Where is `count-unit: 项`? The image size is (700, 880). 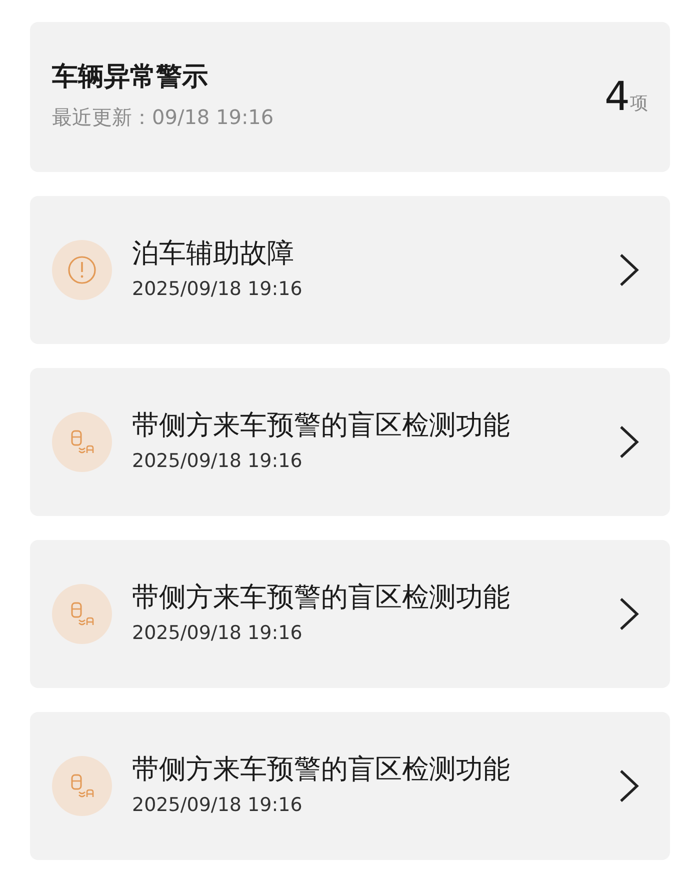
count-unit: 项 is located at coordinates (639, 104).